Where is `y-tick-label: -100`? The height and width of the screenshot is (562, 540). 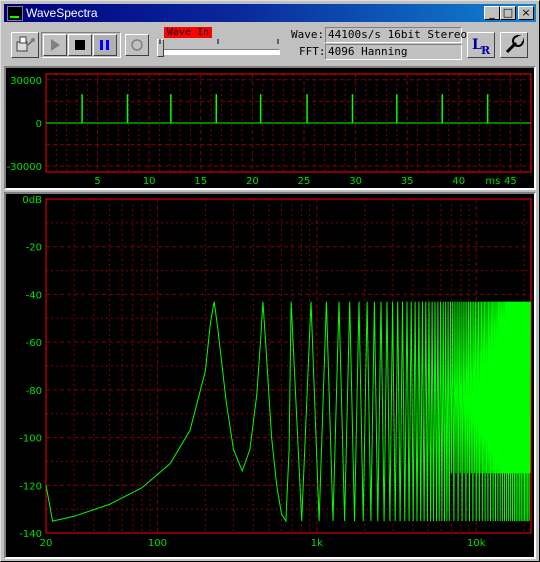
y-tick-label: -100 is located at coordinates (30, 439).